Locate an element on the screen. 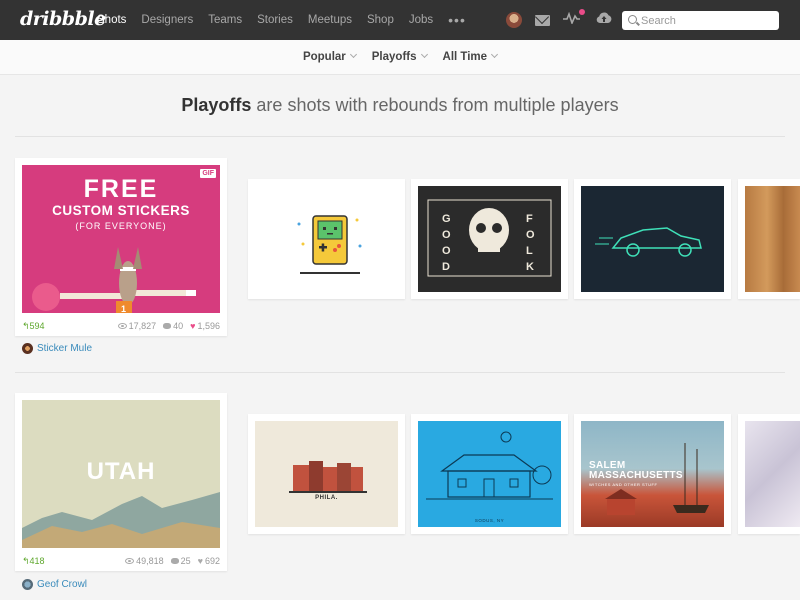  filter-bar: Popular Playoffs All Time is located at coordinates (400, 57).